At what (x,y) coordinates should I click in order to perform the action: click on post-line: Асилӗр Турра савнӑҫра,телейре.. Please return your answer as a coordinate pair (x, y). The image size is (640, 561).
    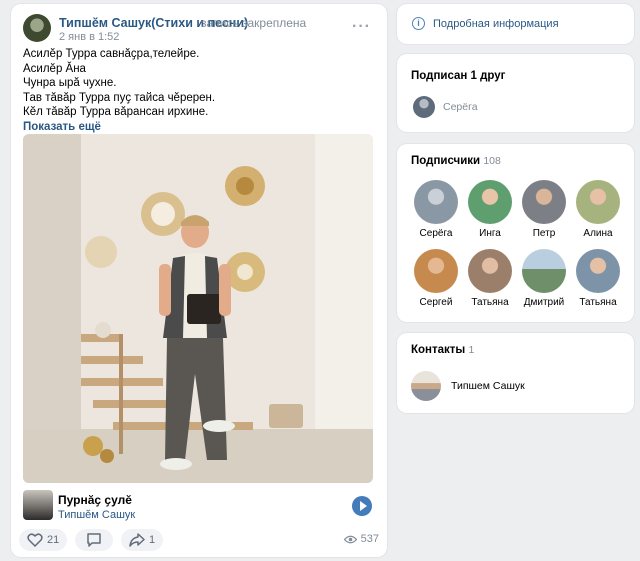
    Looking at the image, I should click on (111, 54).